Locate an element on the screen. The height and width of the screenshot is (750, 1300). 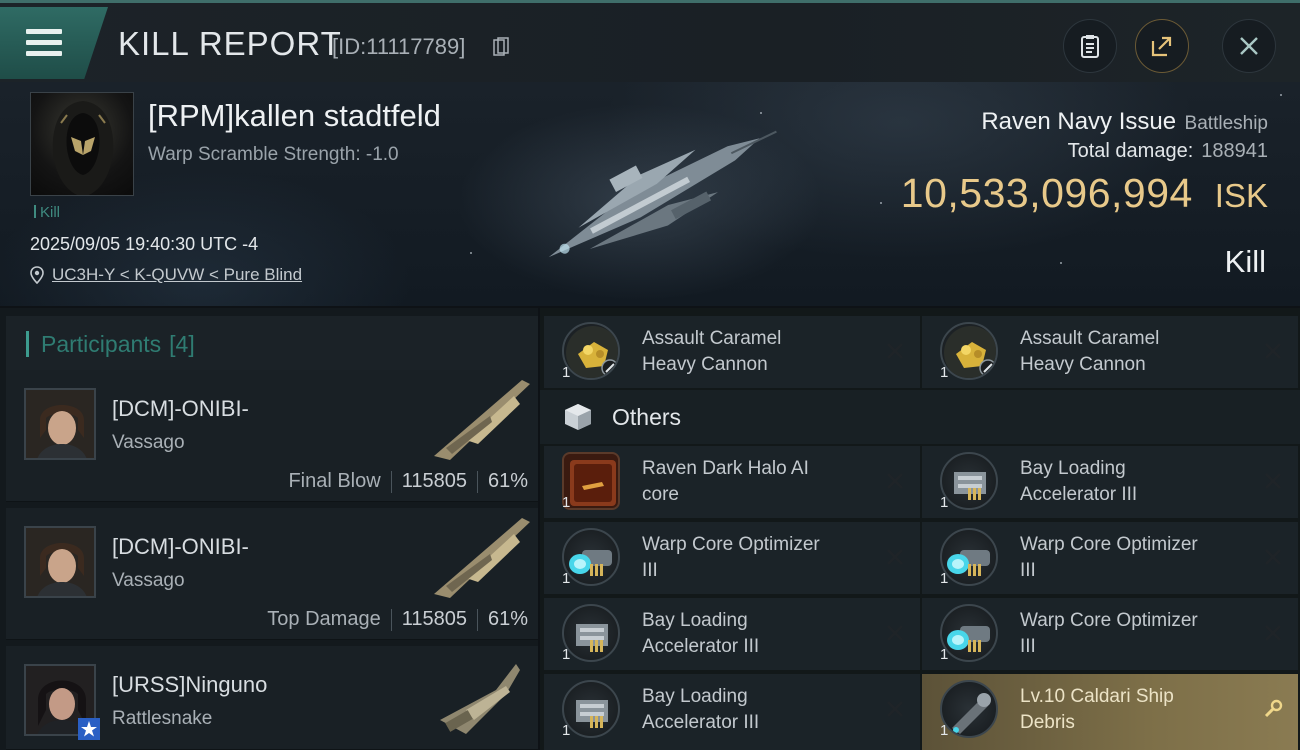
page-title: KILL REPORT is located at coordinates (230, 43).